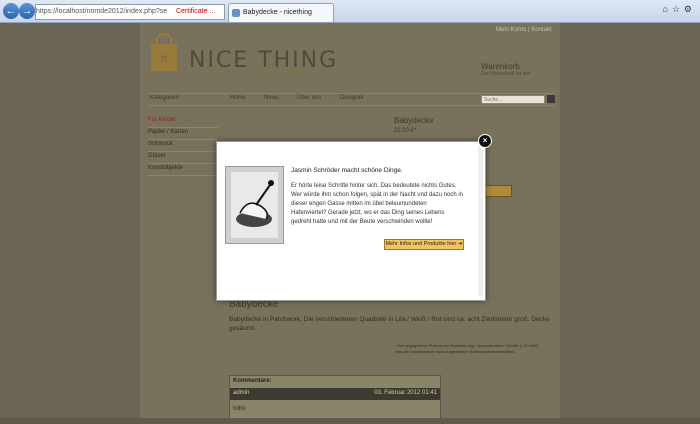 The width and height of the screenshot is (700, 424). I want to click on comment-meta: admin 03. Februar 2012 01:41, so click(335, 394).